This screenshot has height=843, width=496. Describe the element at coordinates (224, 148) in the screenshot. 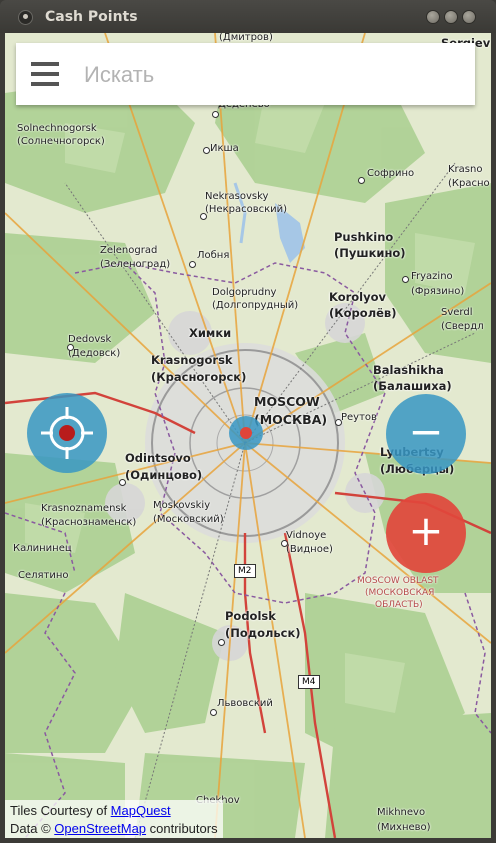

I see `map-label-iksha: Икша` at that location.